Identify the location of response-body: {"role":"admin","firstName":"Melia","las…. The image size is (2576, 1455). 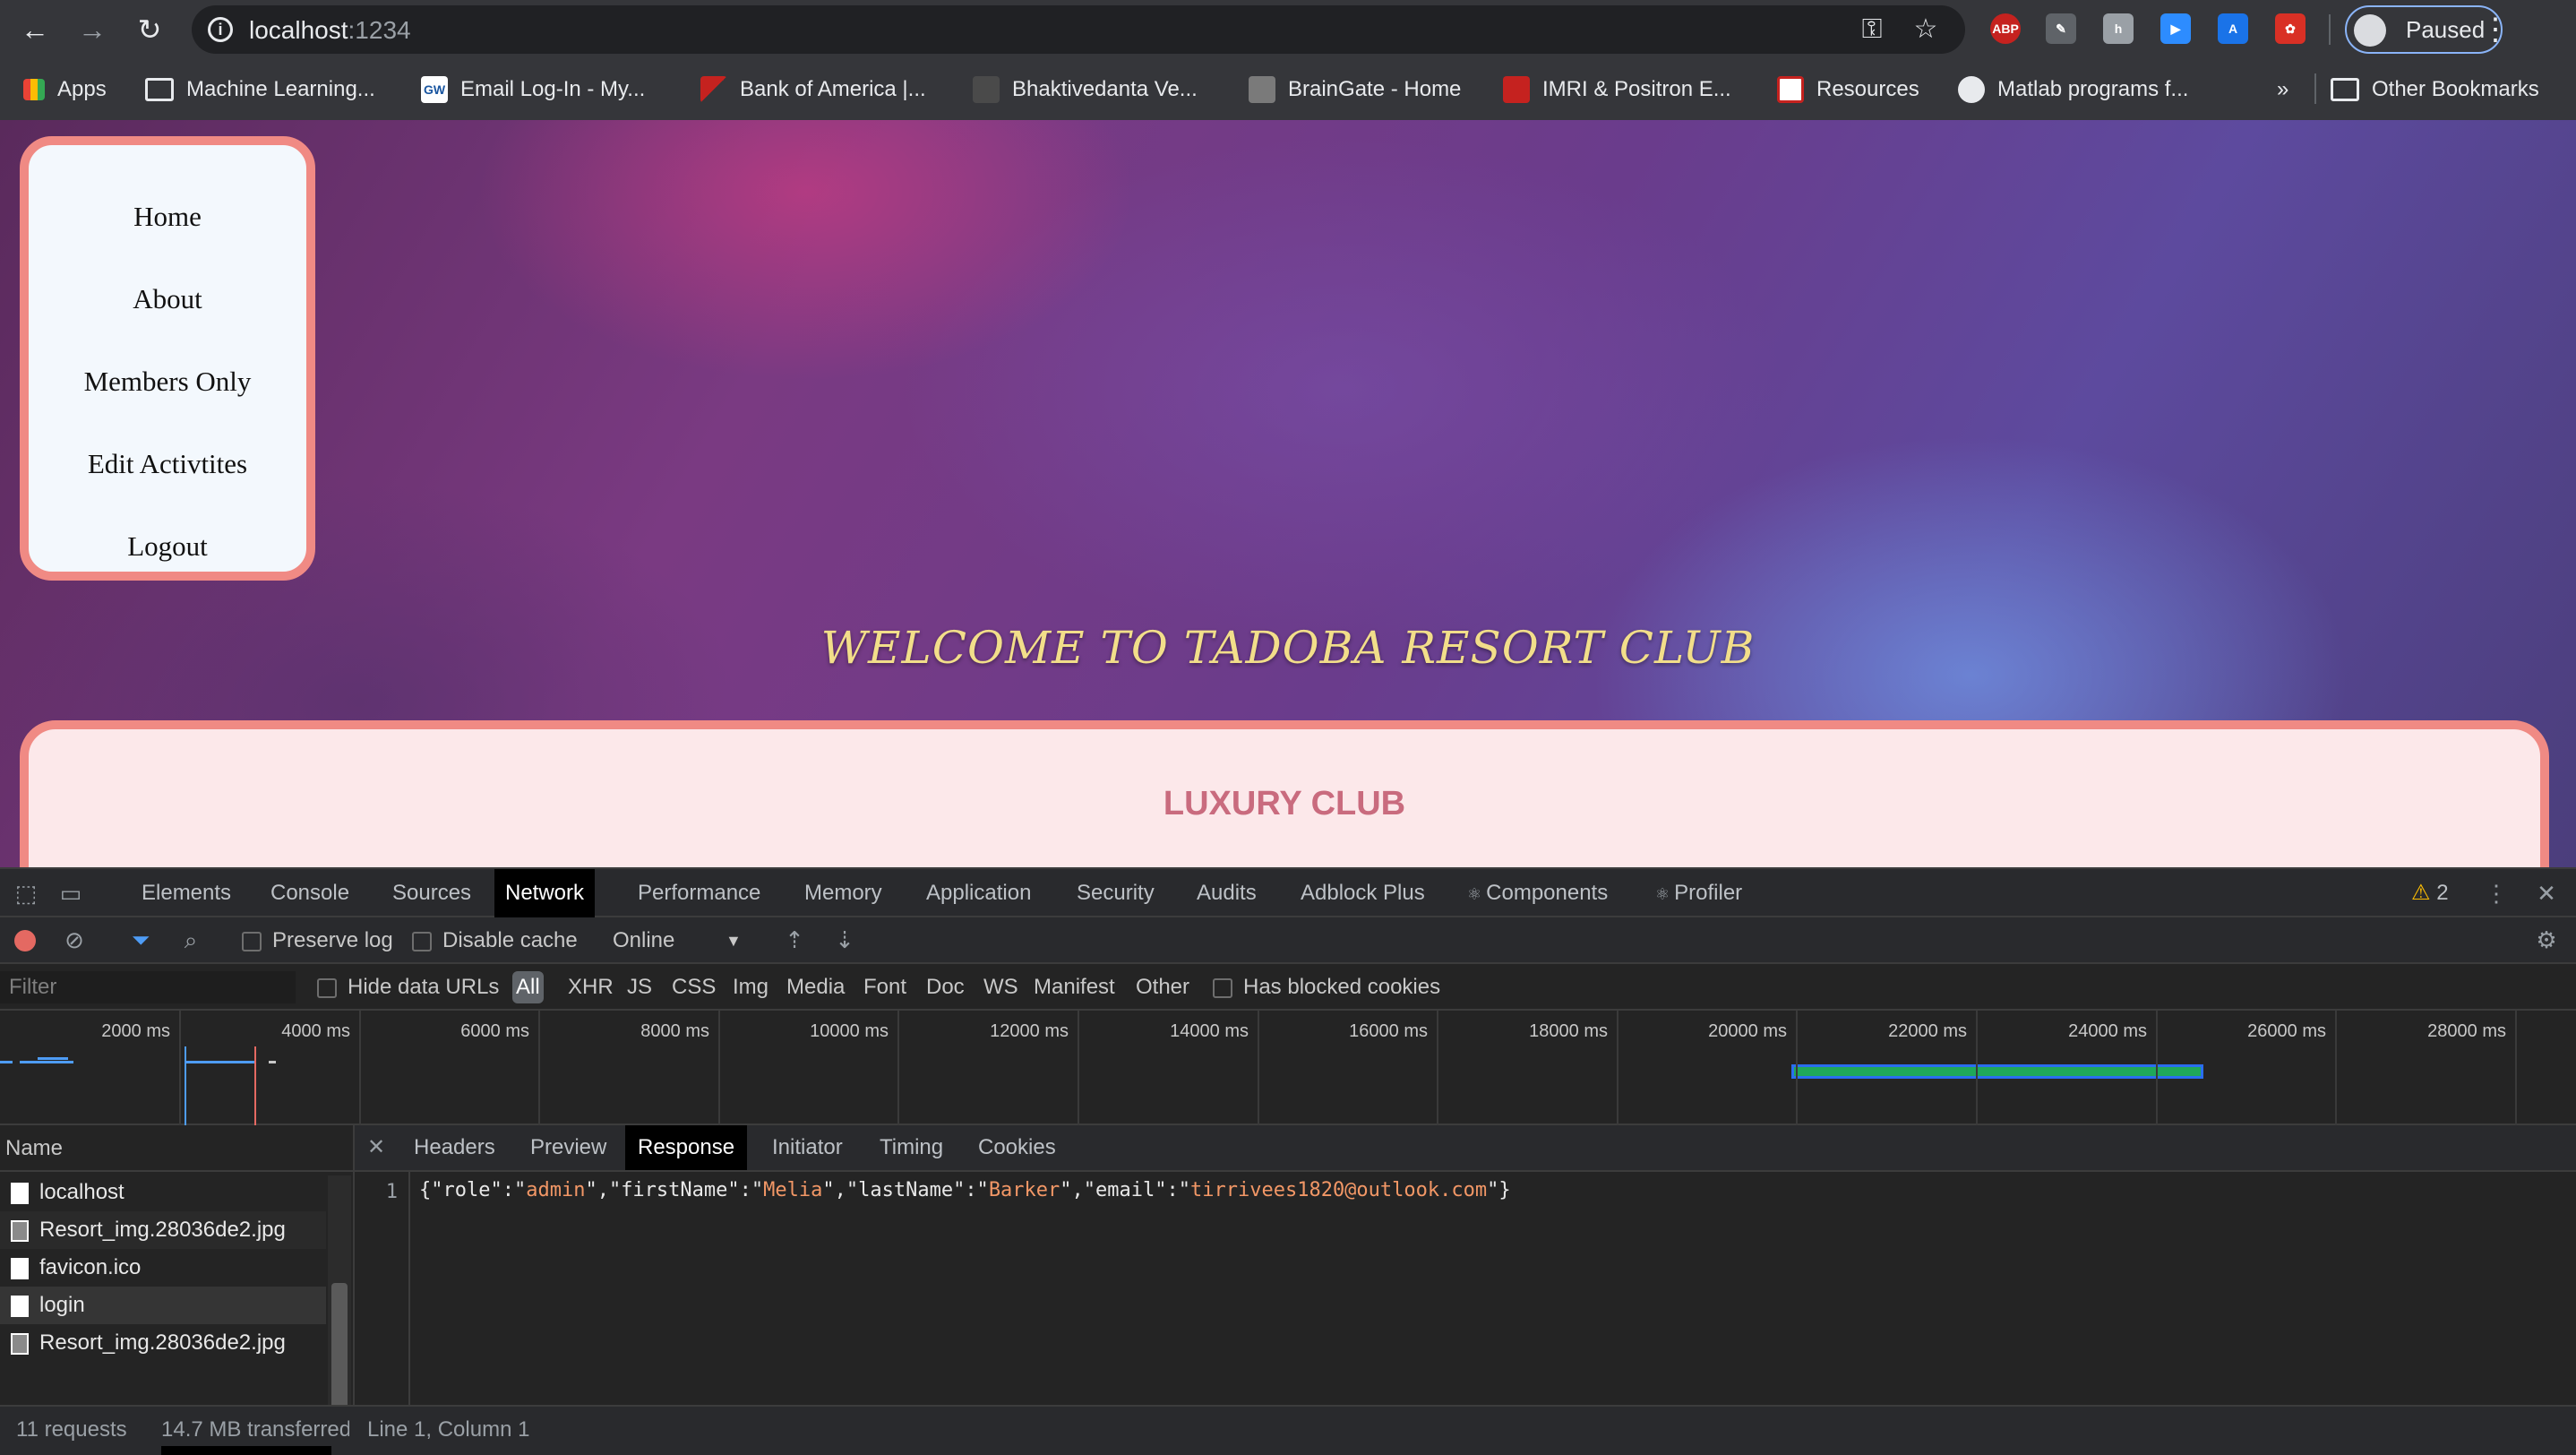
(965, 1190).